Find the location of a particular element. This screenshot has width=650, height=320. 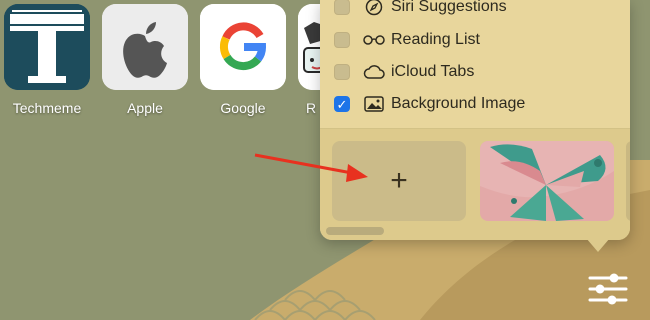

compass-icon is located at coordinates (374, 8).